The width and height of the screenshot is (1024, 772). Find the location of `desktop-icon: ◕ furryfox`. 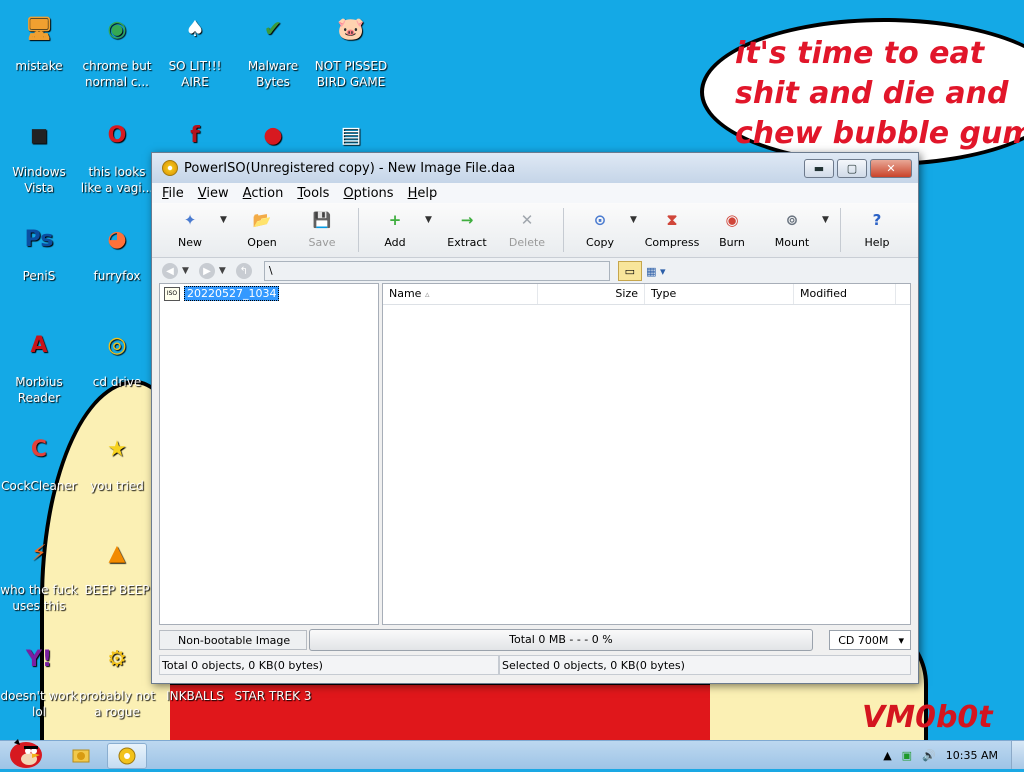

desktop-icon: ◕ furryfox is located at coordinates (117, 250).